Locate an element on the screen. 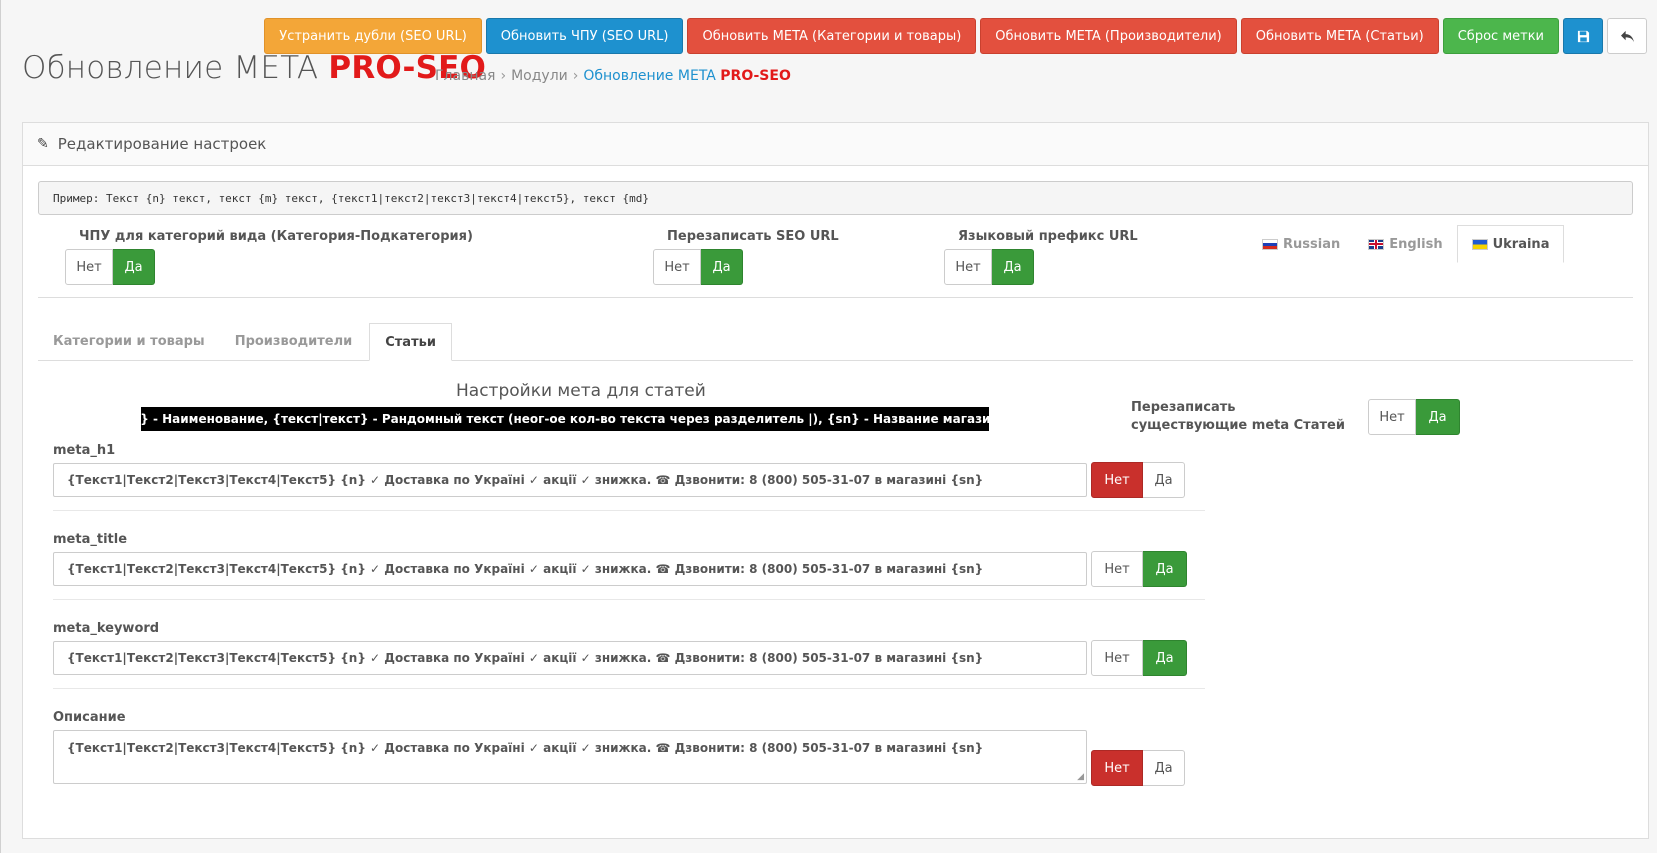  tab-manufacturers: Производители is located at coordinates (294, 341).